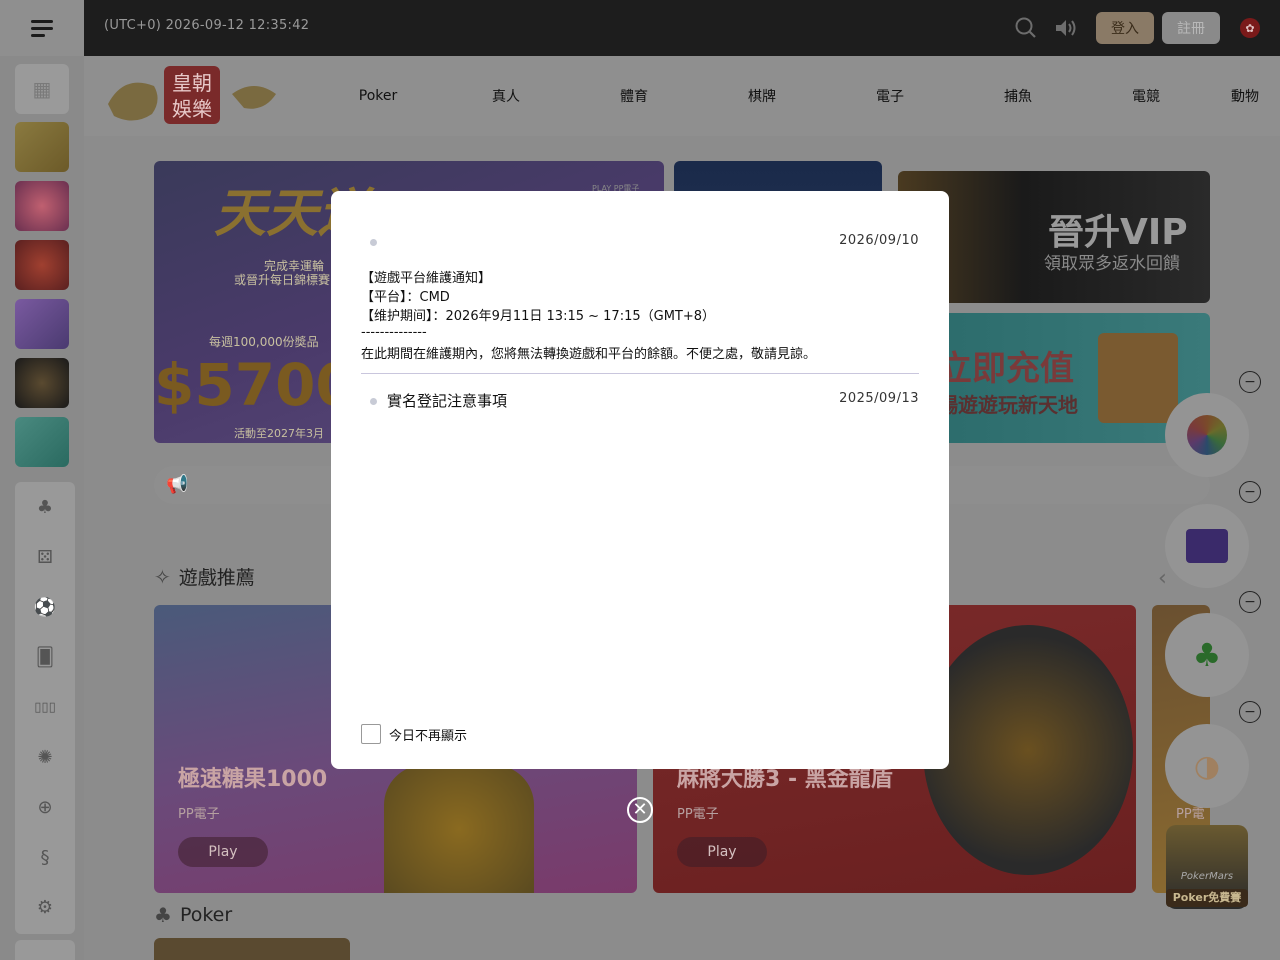 This screenshot has width=1280, height=960. What do you see at coordinates (634, 96) in the screenshot?
I see `nav-item-sports: 體育` at bounding box center [634, 96].